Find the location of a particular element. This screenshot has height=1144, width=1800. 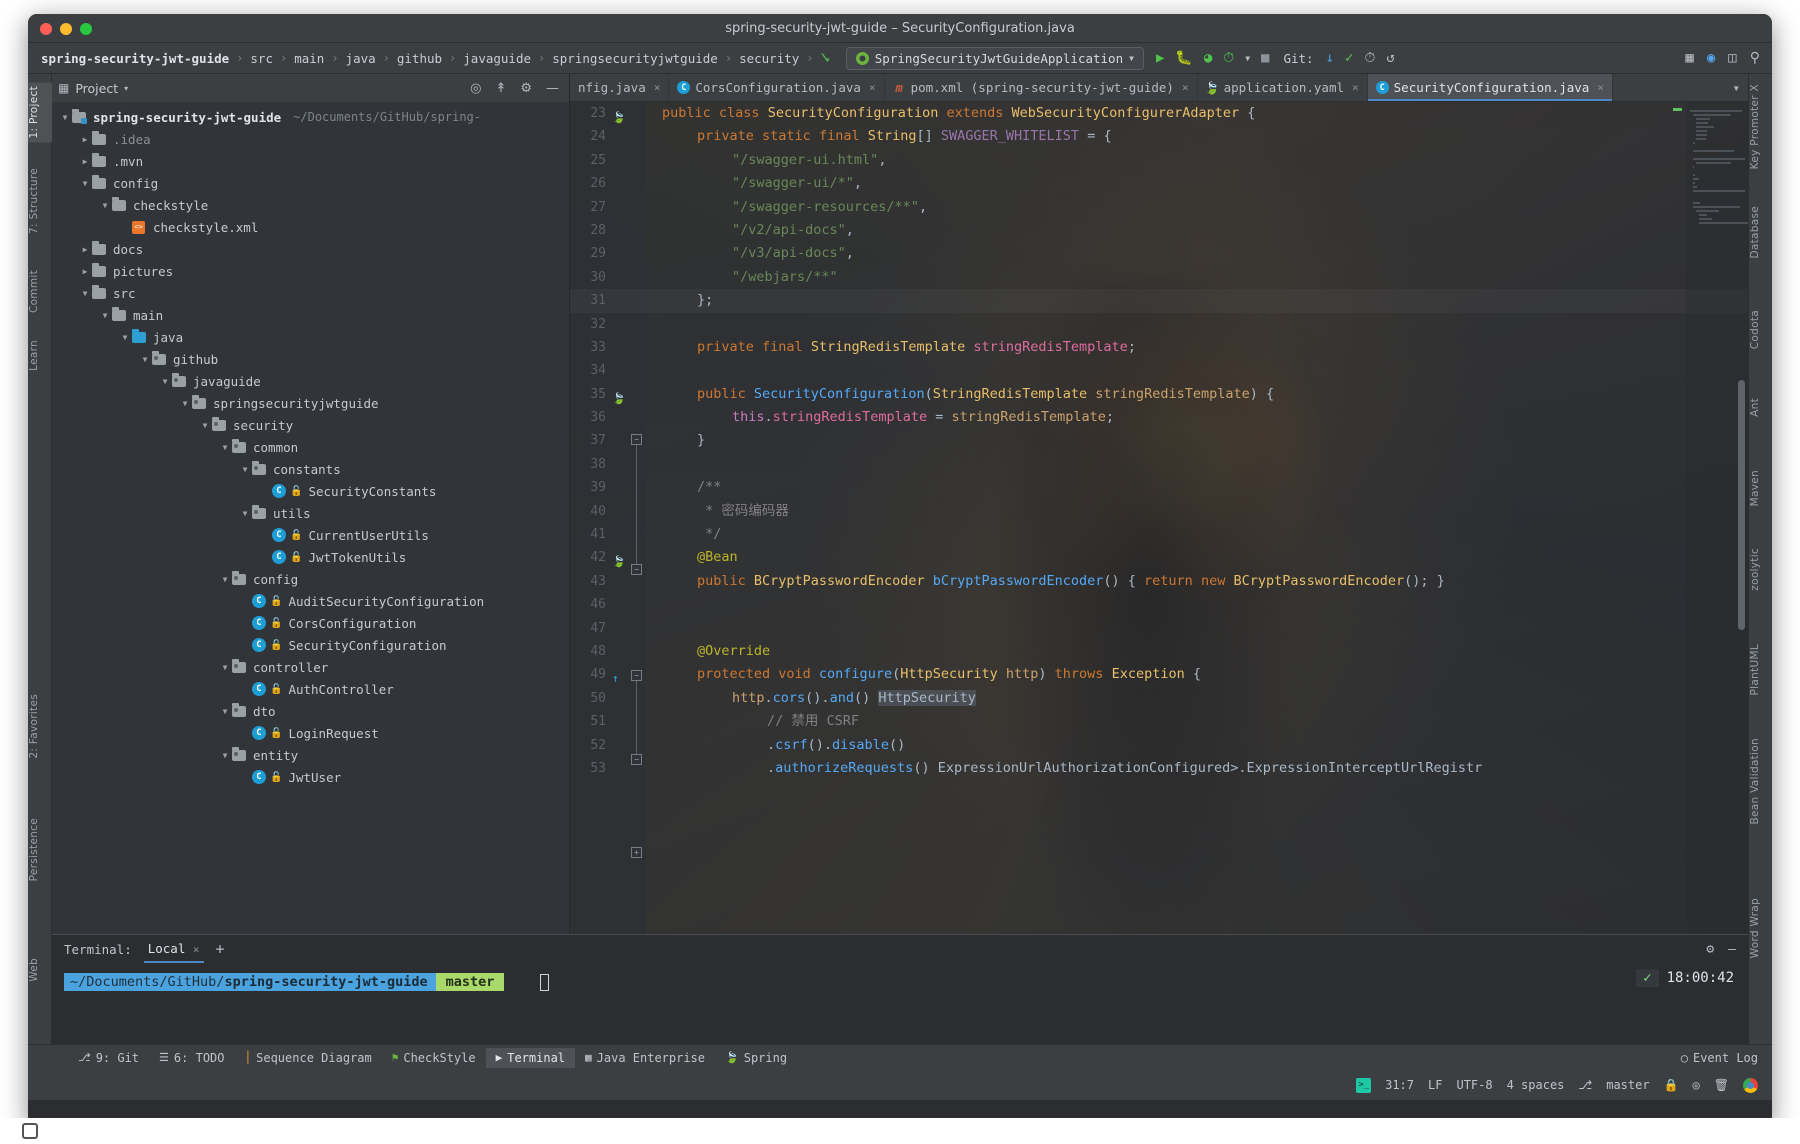

sidebar-item-web: Web is located at coordinates (40, 970).